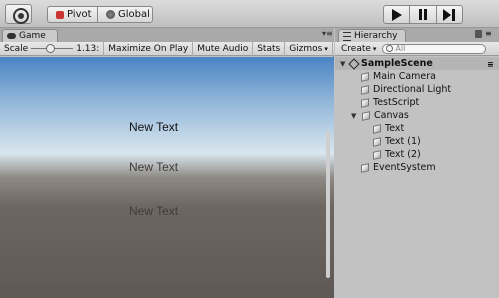 The height and width of the screenshot is (298, 499). I want to click on gizmos-button: Gizmos ▾, so click(309, 48).